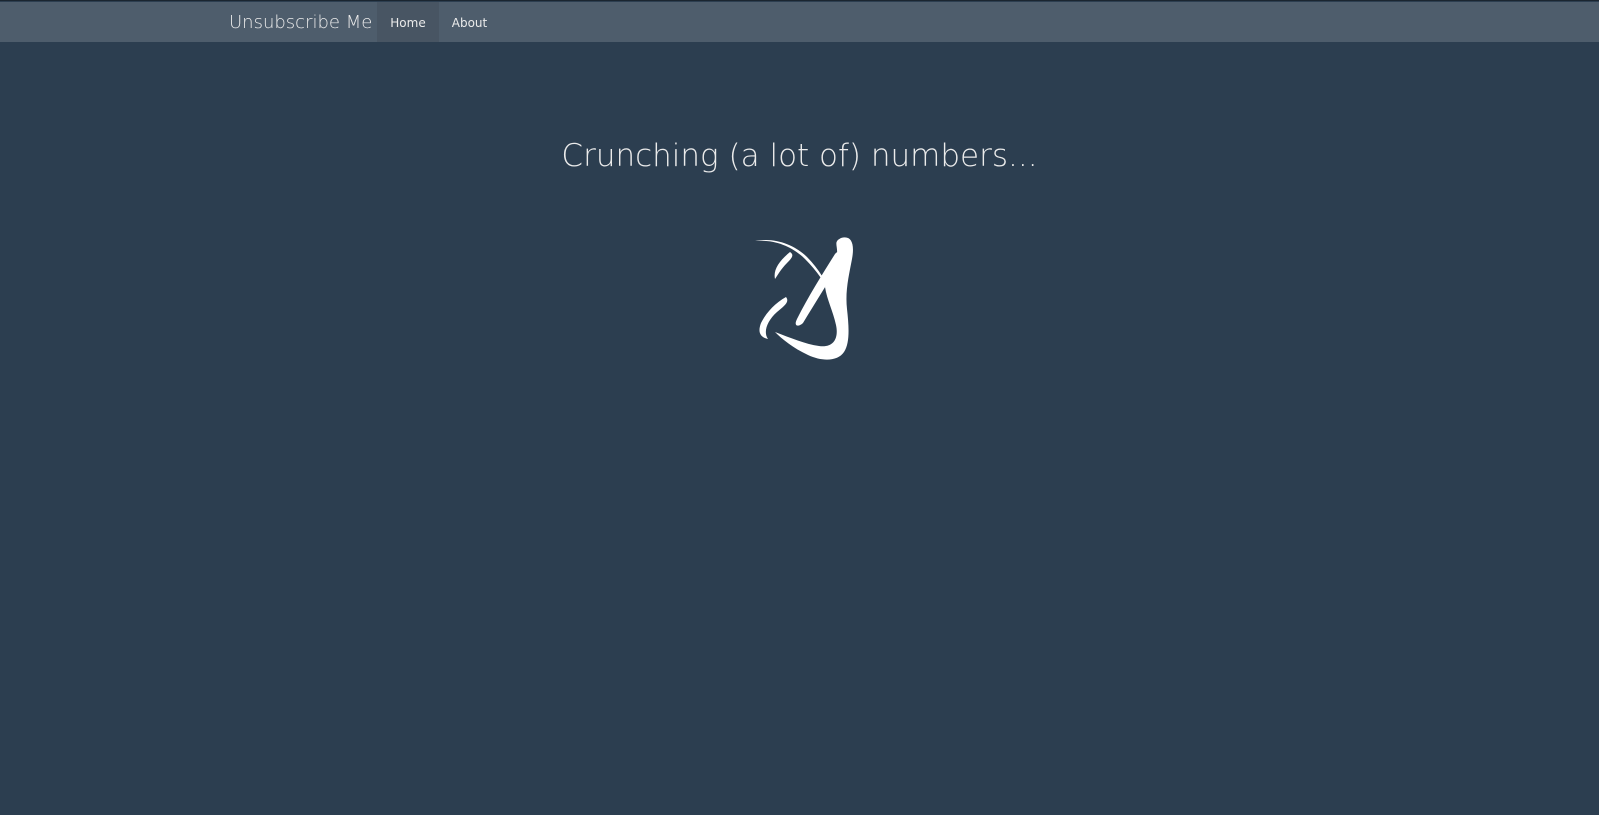  I want to click on spinner-arc-left, so click(783, 265).